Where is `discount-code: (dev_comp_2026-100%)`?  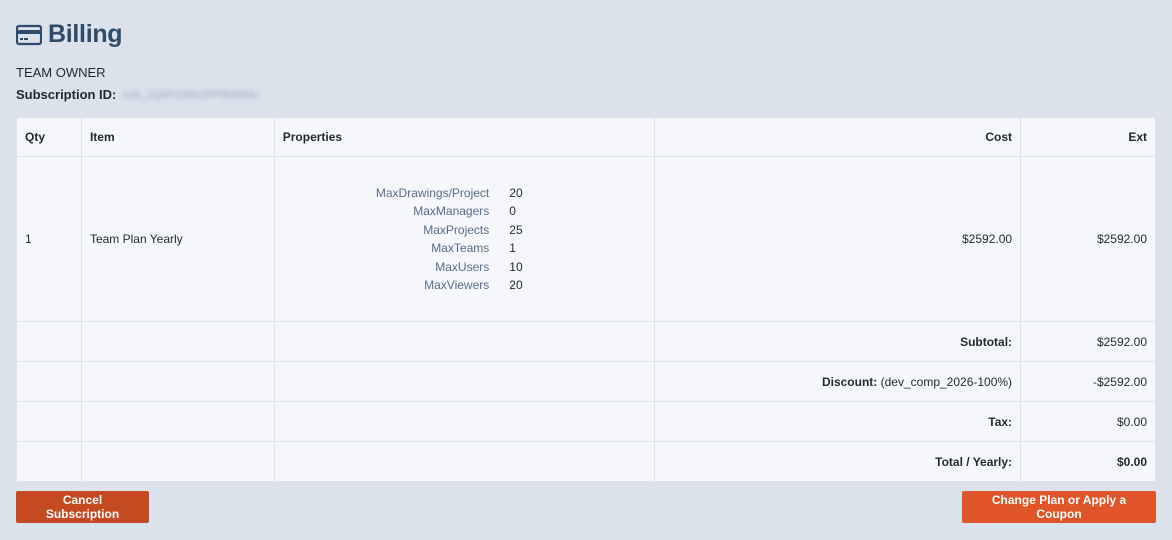 discount-code: (dev_comp_2026-100%) is located at coordinates (946, 381).